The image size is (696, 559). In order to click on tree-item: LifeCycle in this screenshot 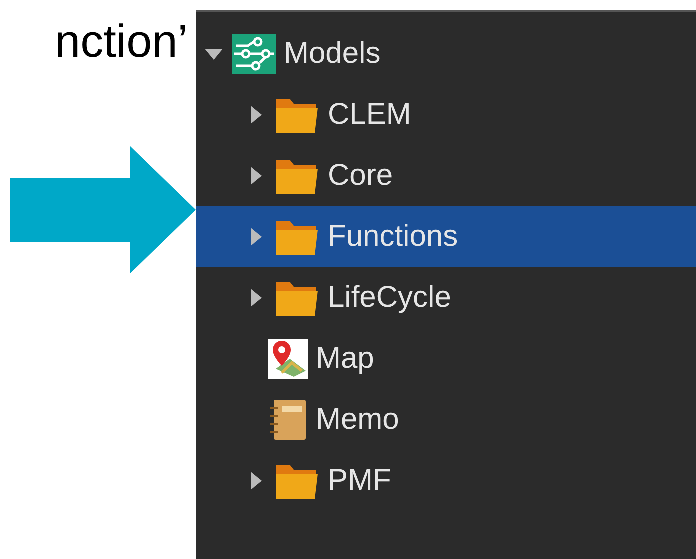, I will do `click(446, 297)`.